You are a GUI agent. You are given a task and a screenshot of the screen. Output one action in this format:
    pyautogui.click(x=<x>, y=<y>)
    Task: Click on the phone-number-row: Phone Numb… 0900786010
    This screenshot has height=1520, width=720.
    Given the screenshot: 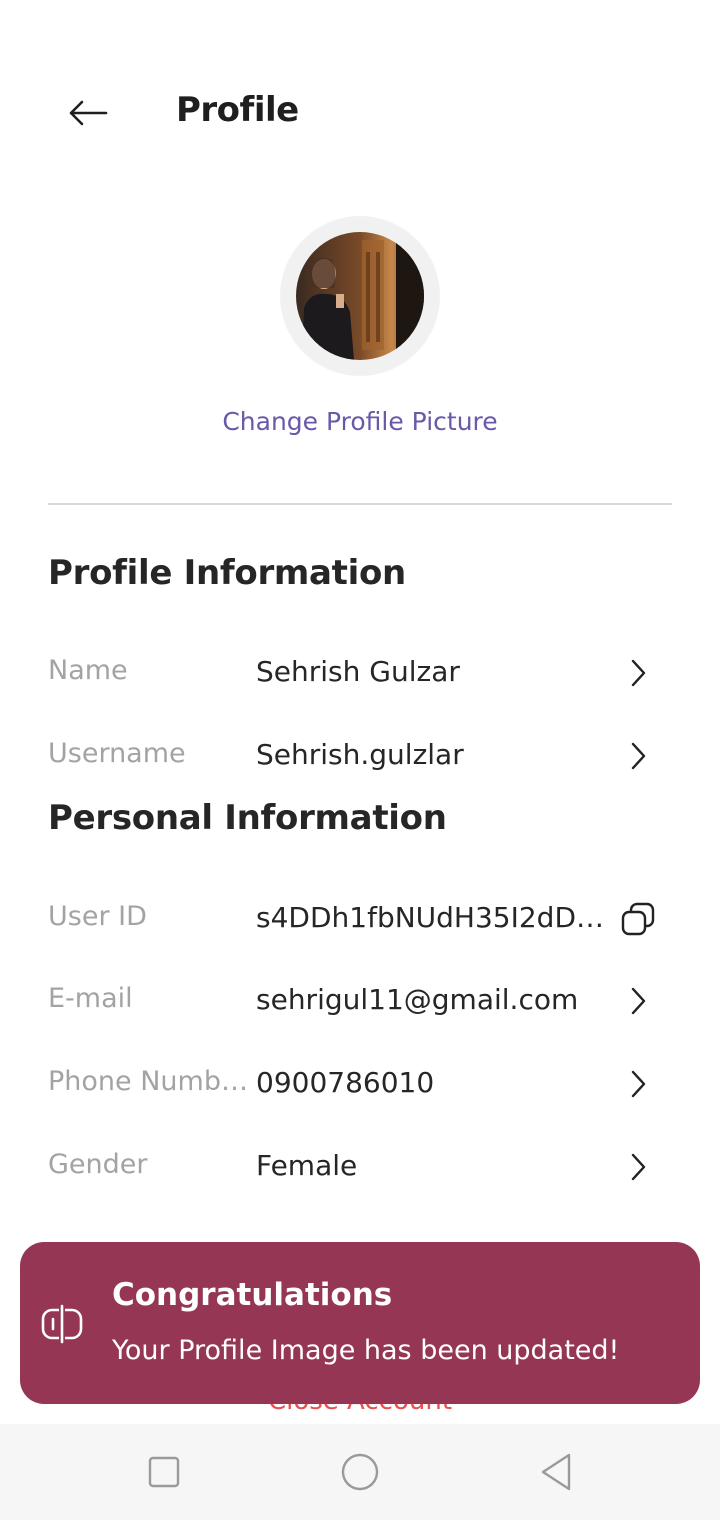 What is the action you would take?
    pyautogui.click(x=360, y=1084)
    